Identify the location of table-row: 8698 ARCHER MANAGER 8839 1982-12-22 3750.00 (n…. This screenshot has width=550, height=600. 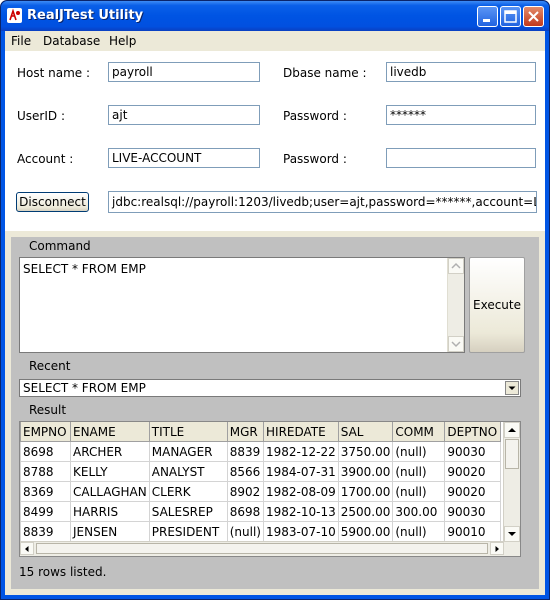
(261, 451).